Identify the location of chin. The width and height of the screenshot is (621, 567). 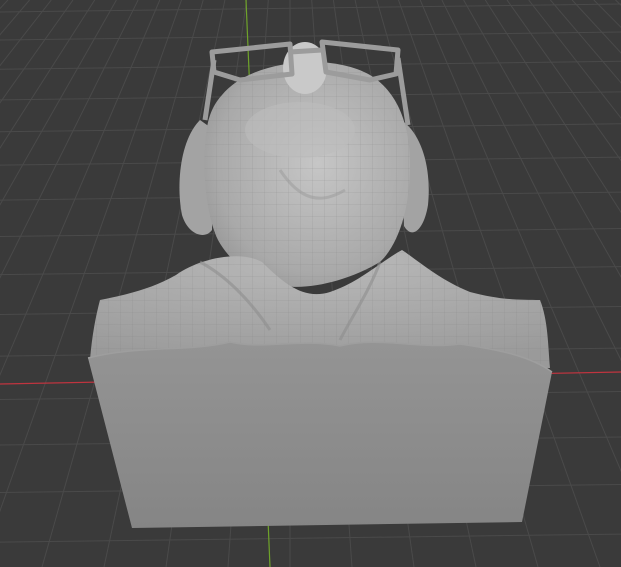
(300, 130).